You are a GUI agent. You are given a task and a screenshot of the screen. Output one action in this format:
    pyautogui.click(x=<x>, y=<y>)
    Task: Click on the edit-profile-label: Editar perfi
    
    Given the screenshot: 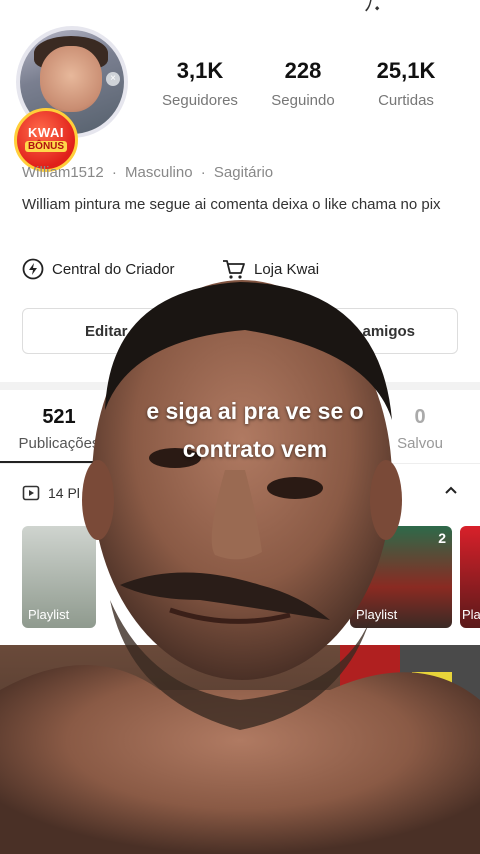 What is the action you would take?
    pyautogui.click(x=125, y=331)
    